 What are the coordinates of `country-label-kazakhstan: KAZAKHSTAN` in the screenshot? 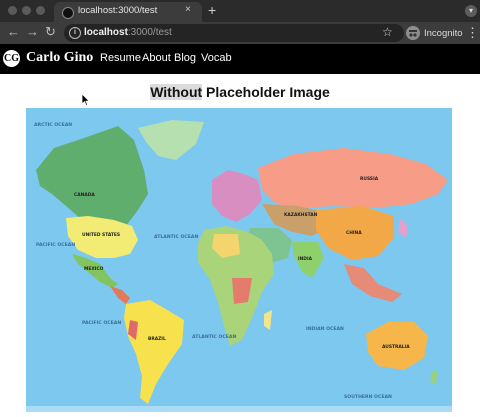 It's located at (301, 215).